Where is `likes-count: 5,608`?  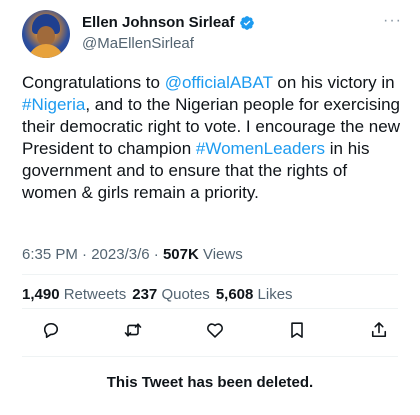 likes-count: 5,608 is located at coordinates (234, 294).